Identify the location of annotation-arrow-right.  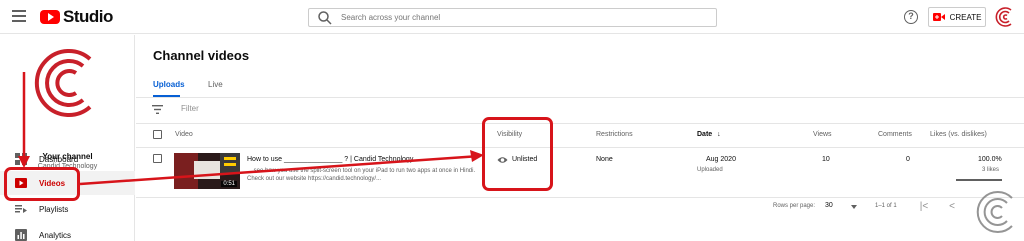
(280, 170).